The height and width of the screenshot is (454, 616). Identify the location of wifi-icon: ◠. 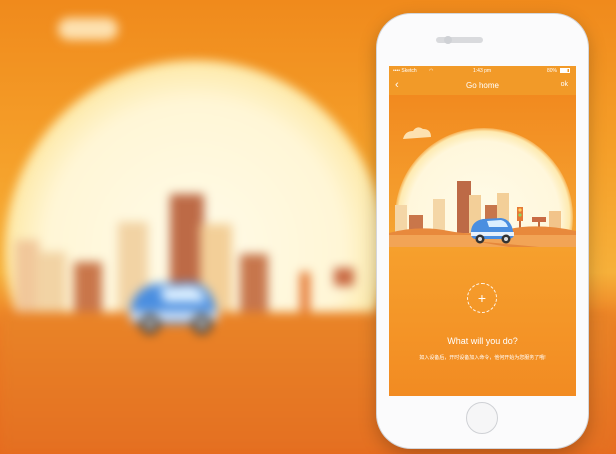
(431, 71).